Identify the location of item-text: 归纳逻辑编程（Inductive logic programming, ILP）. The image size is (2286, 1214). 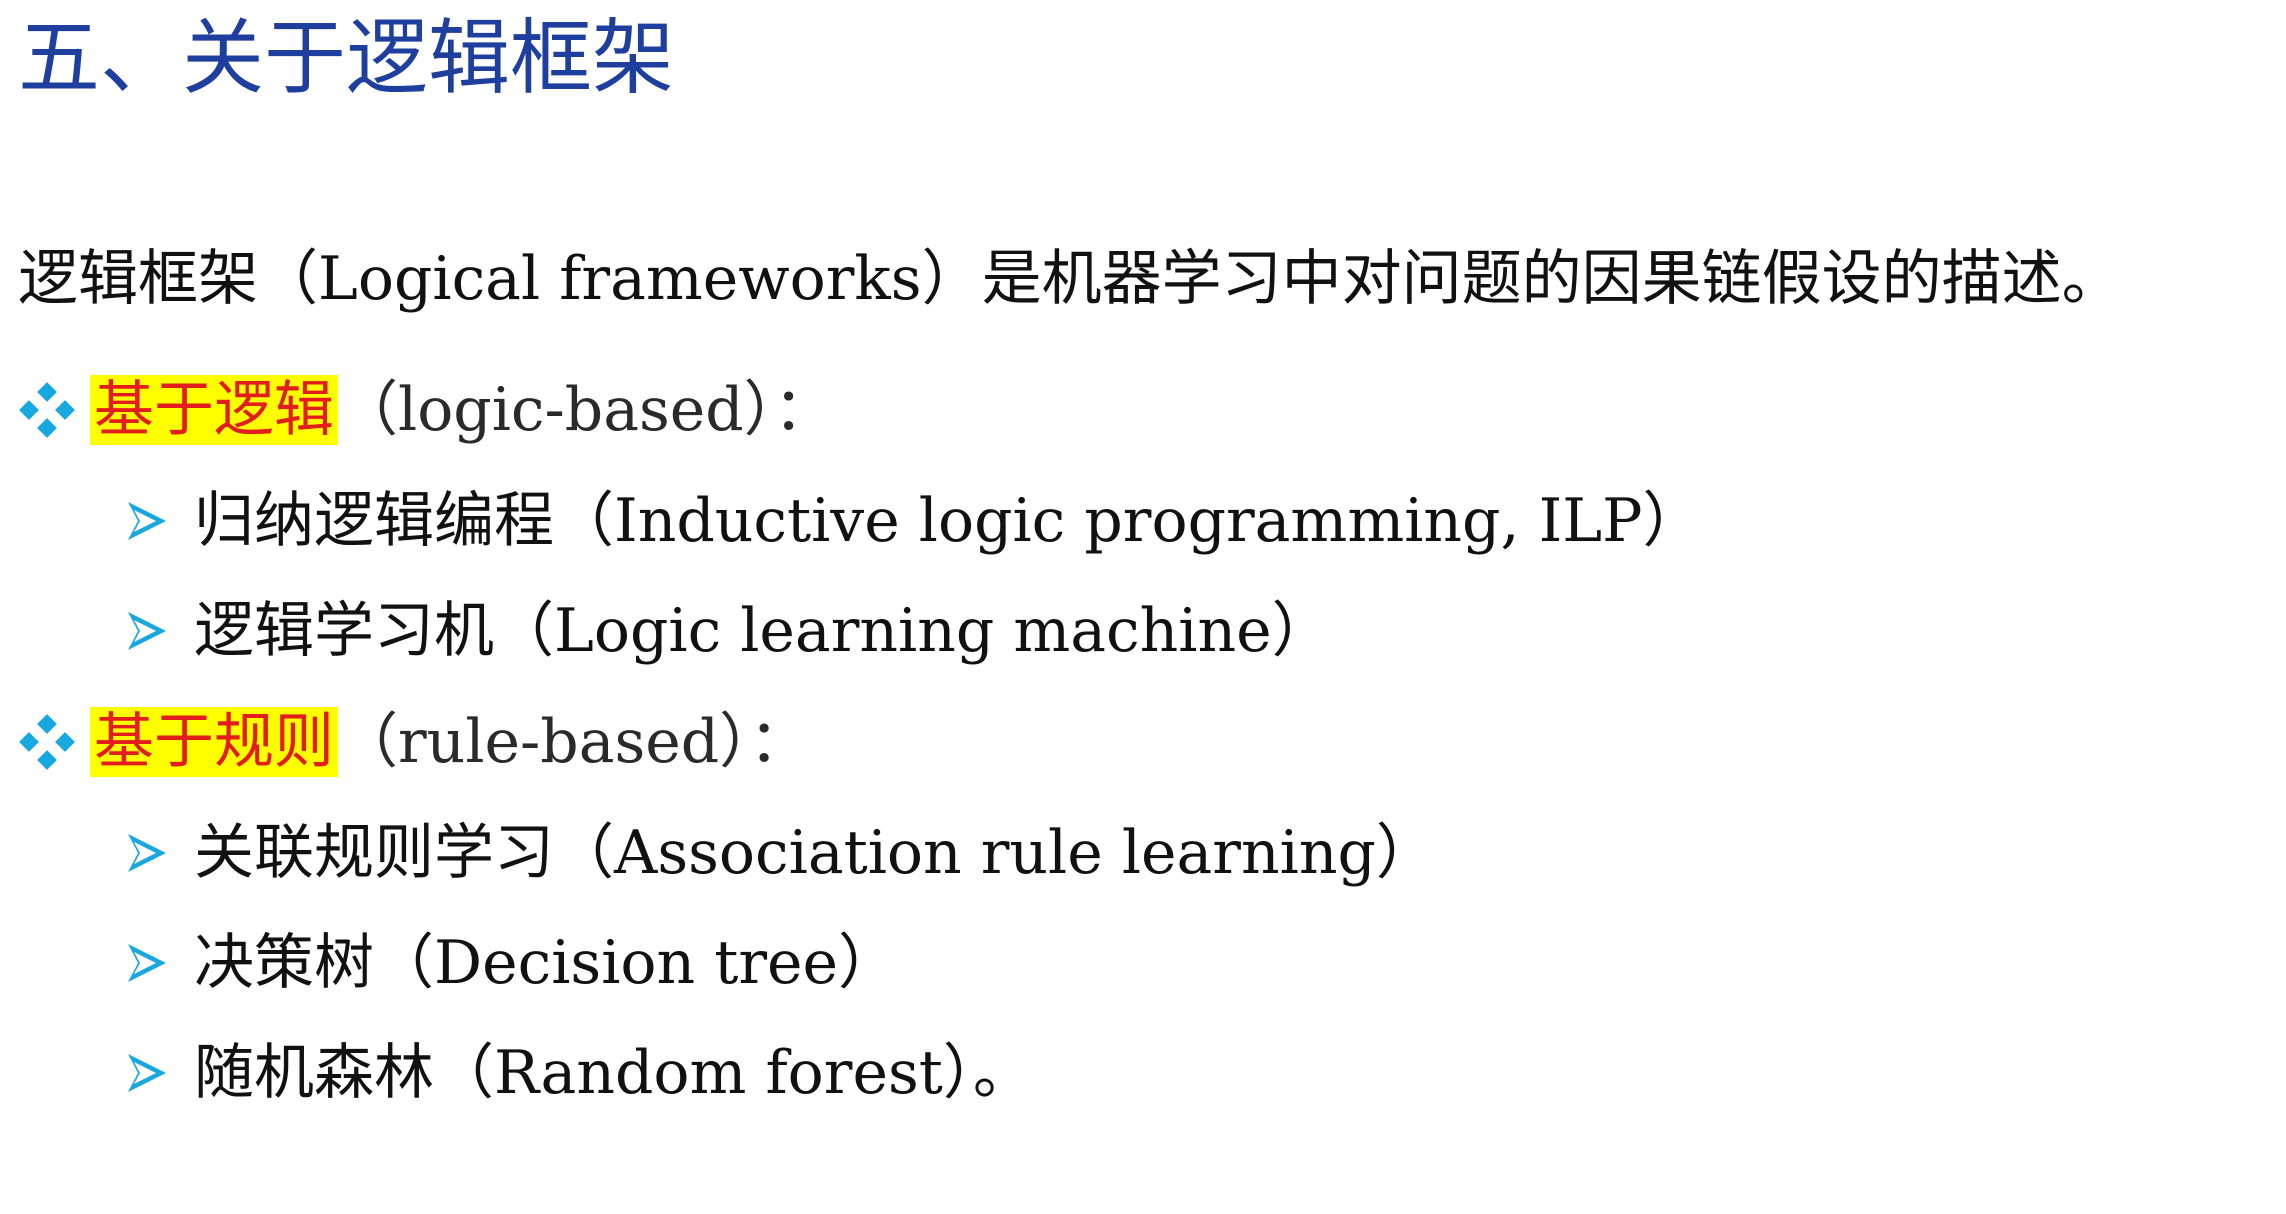
(948, 521).